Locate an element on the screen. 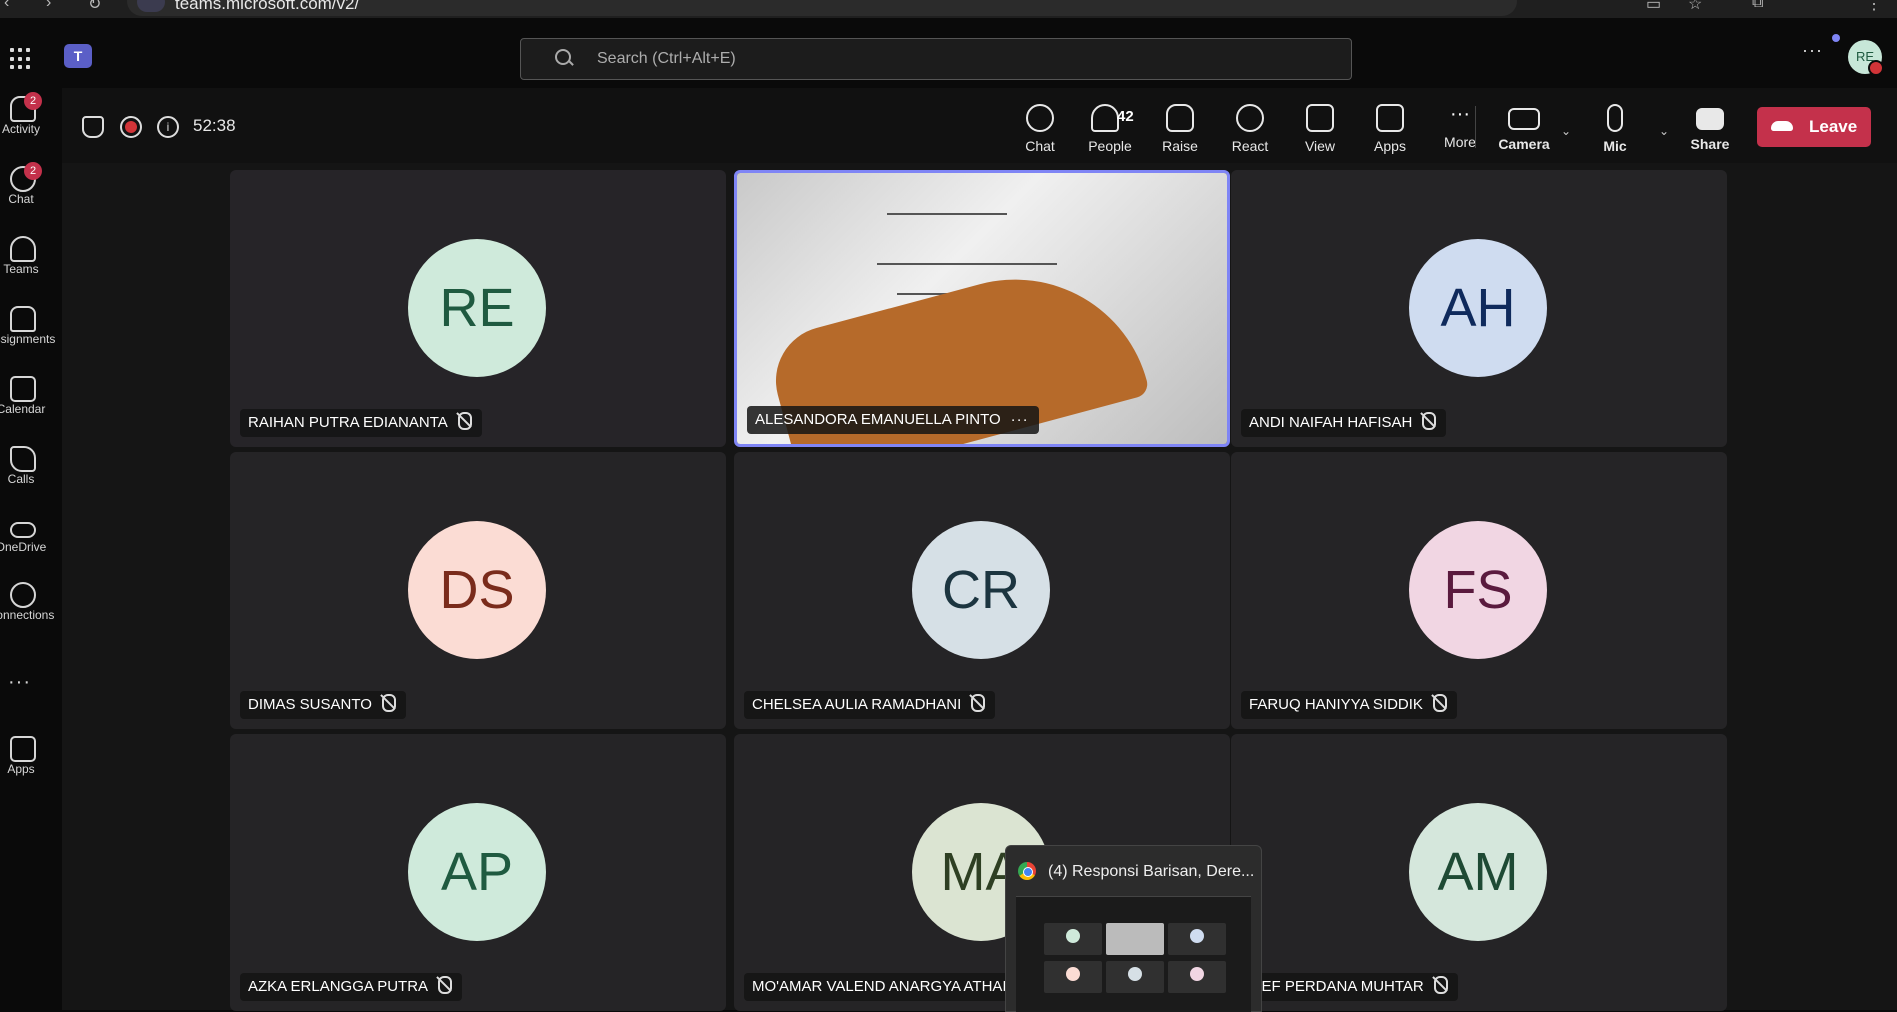  participant-video-feed is located at coordinates (982, 308).